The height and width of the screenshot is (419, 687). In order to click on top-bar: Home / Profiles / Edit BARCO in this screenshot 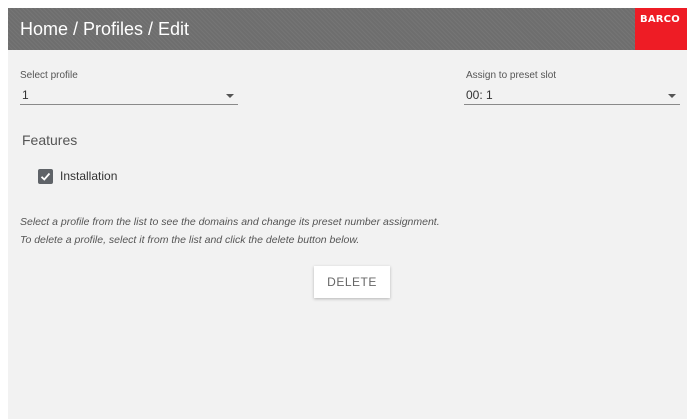, I will do `click(347, 29)`.